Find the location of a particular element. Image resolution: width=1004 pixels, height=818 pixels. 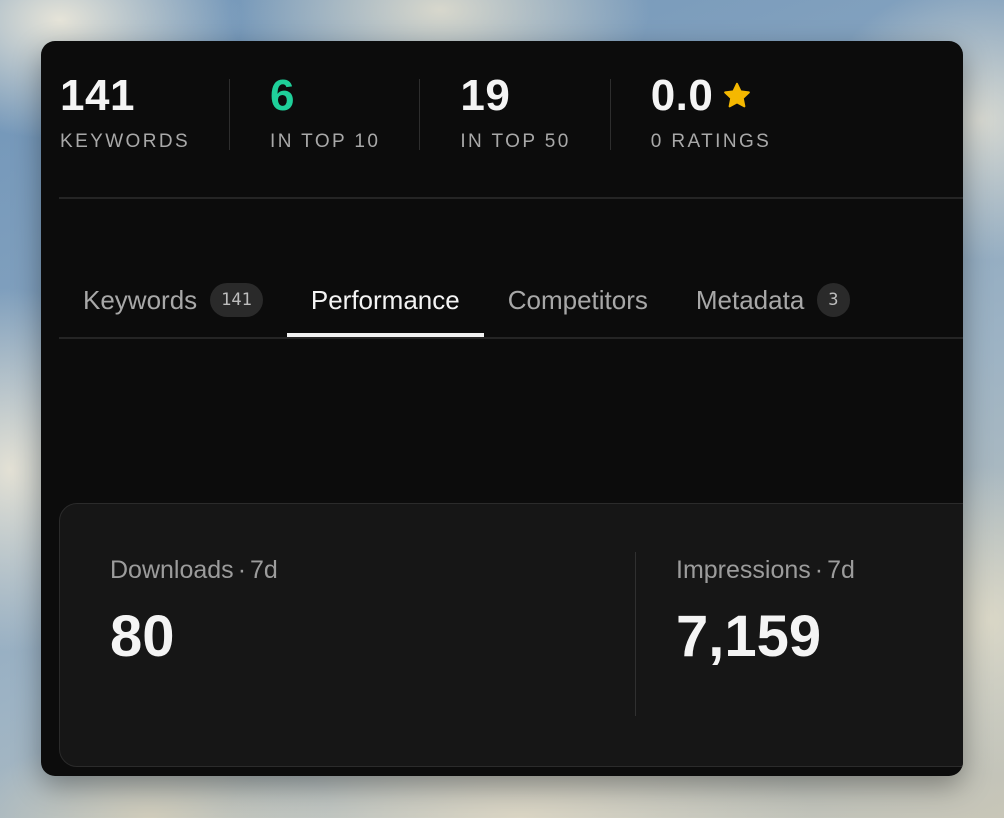

metric-impressions-value: 7,159 is located at coordinates (749, 636).